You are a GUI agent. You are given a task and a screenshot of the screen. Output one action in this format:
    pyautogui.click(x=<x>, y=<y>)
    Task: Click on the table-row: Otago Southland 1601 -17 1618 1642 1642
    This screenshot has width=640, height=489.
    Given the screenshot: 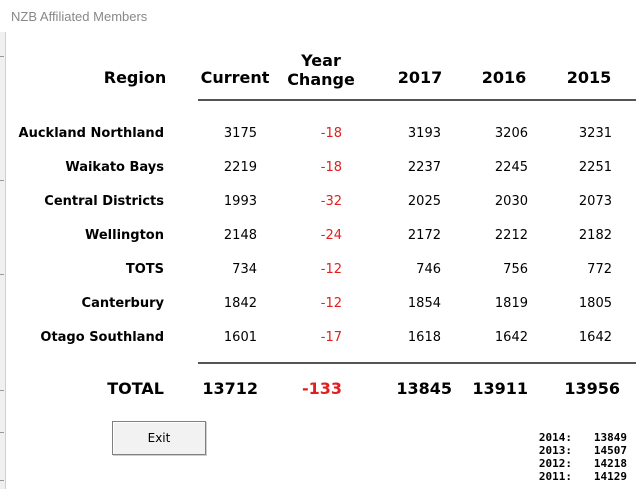 What is the action you would take?
    pyautogui.click(x=320, y=338)
    